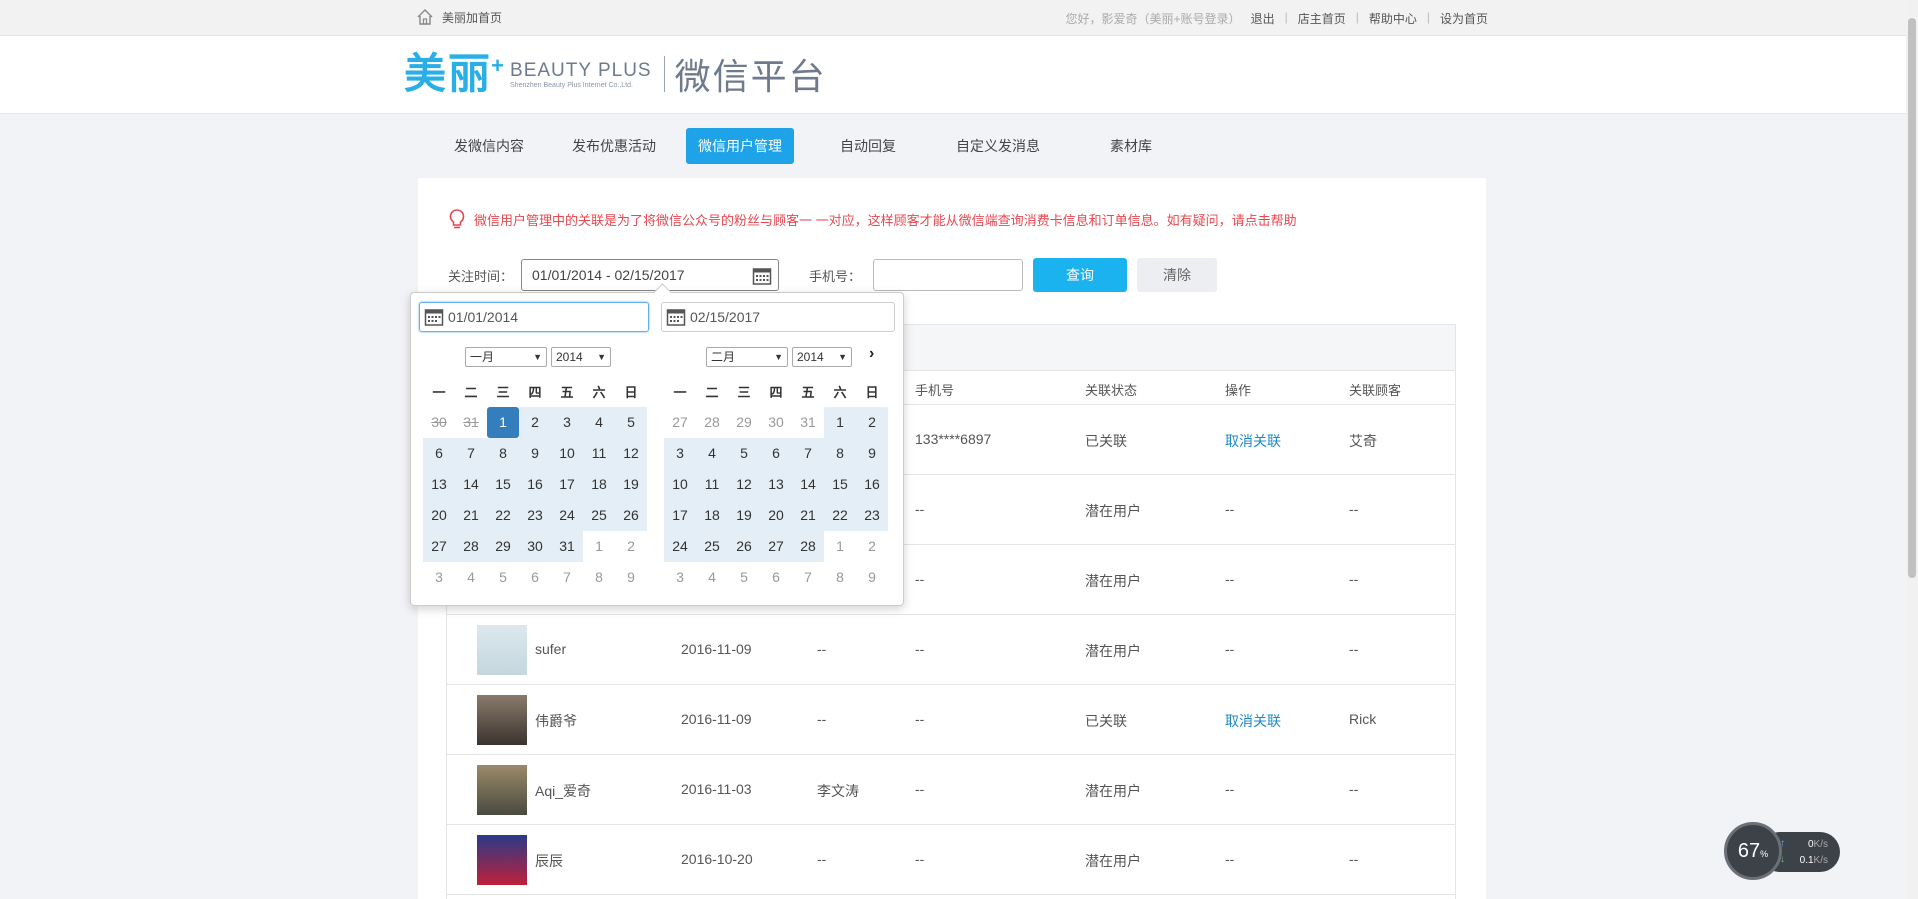 The width and height of the screenshot is (1918, 899). I want to click on set-homepage-link: 设为首页, so click(1464, 18).